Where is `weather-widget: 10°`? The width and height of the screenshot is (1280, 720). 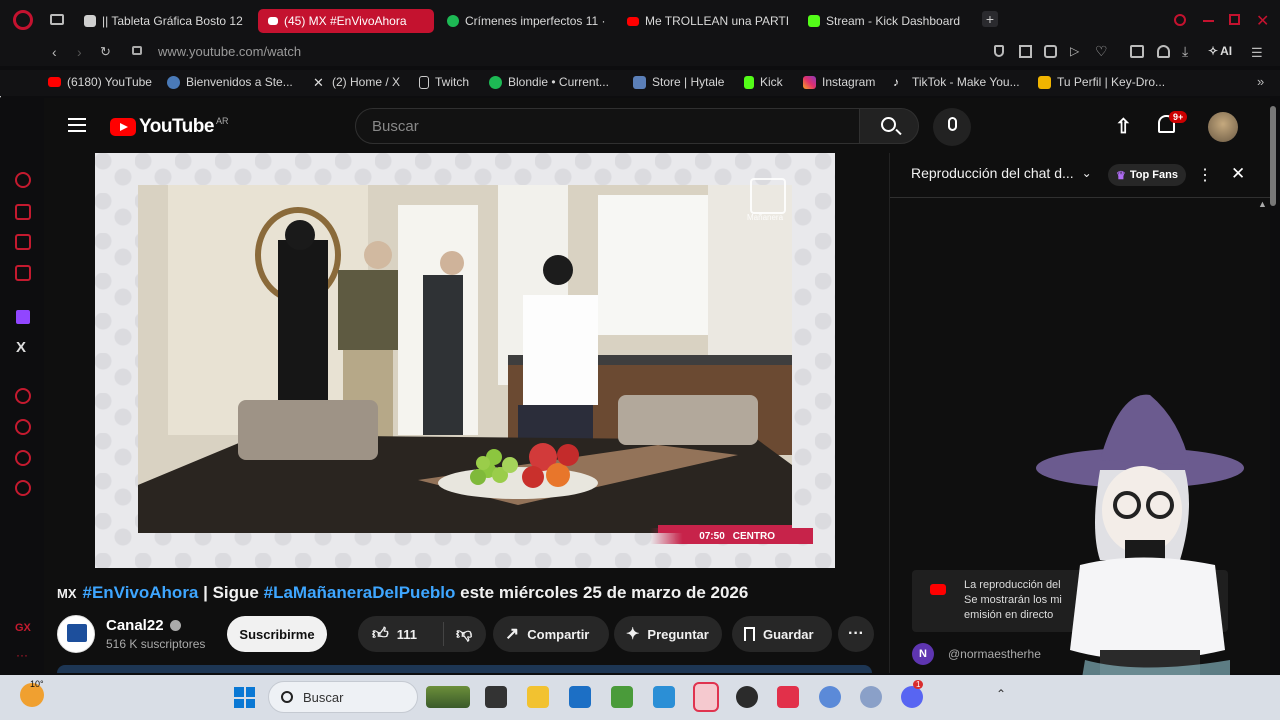 weather-widget: 10° is located at coordinates (32, 693).